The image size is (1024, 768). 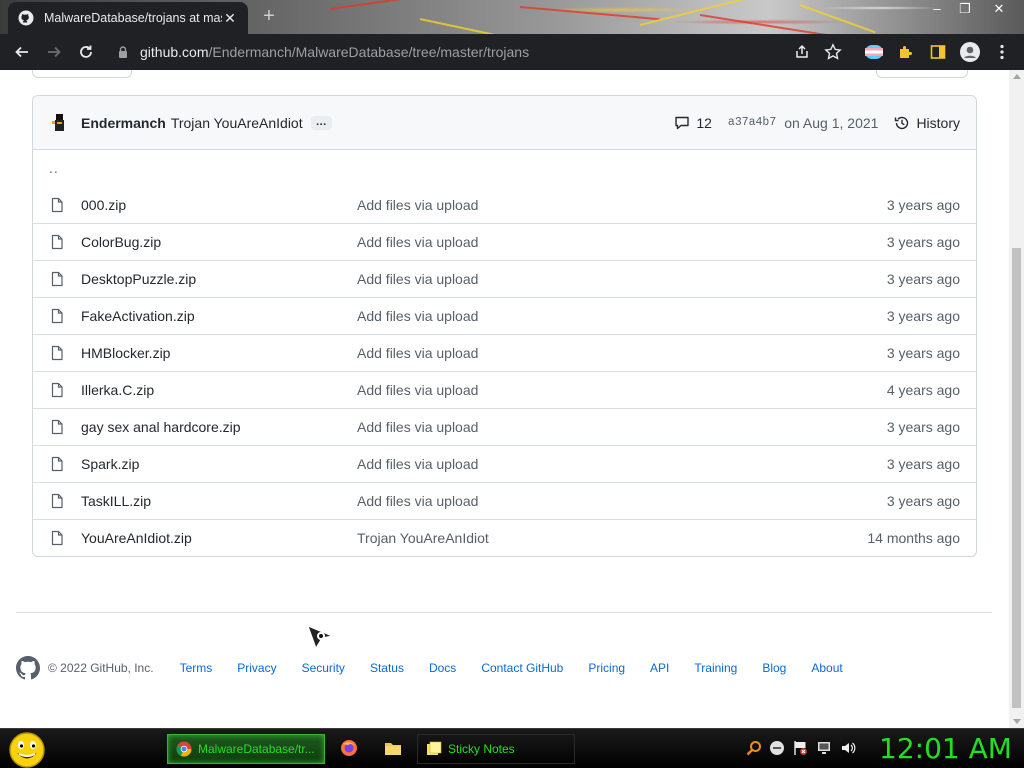 I want to click on scroll-down-icon, so click(x=1017, y=721).